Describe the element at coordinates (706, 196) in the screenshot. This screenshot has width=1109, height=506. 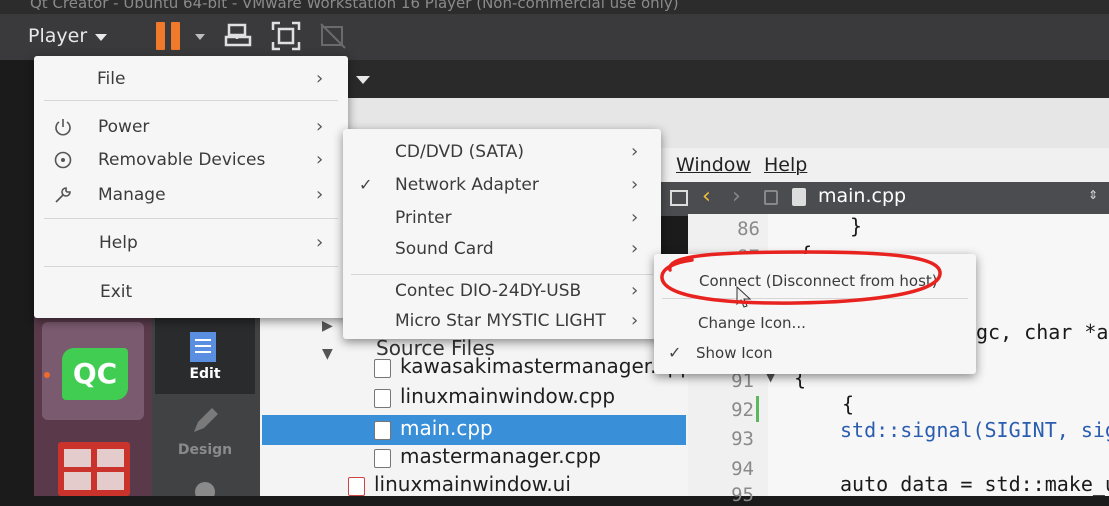
I see `back-icon: ‹` at that location.